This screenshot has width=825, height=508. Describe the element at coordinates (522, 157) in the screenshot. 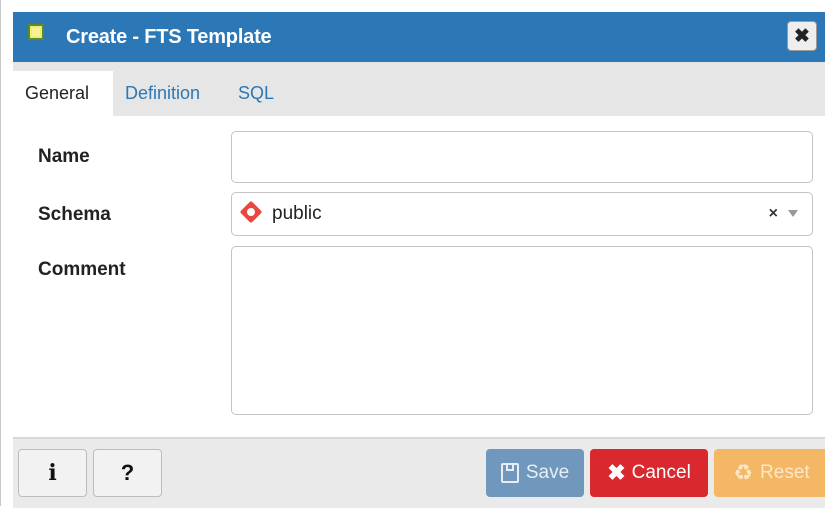

I see `name-input` at that location.